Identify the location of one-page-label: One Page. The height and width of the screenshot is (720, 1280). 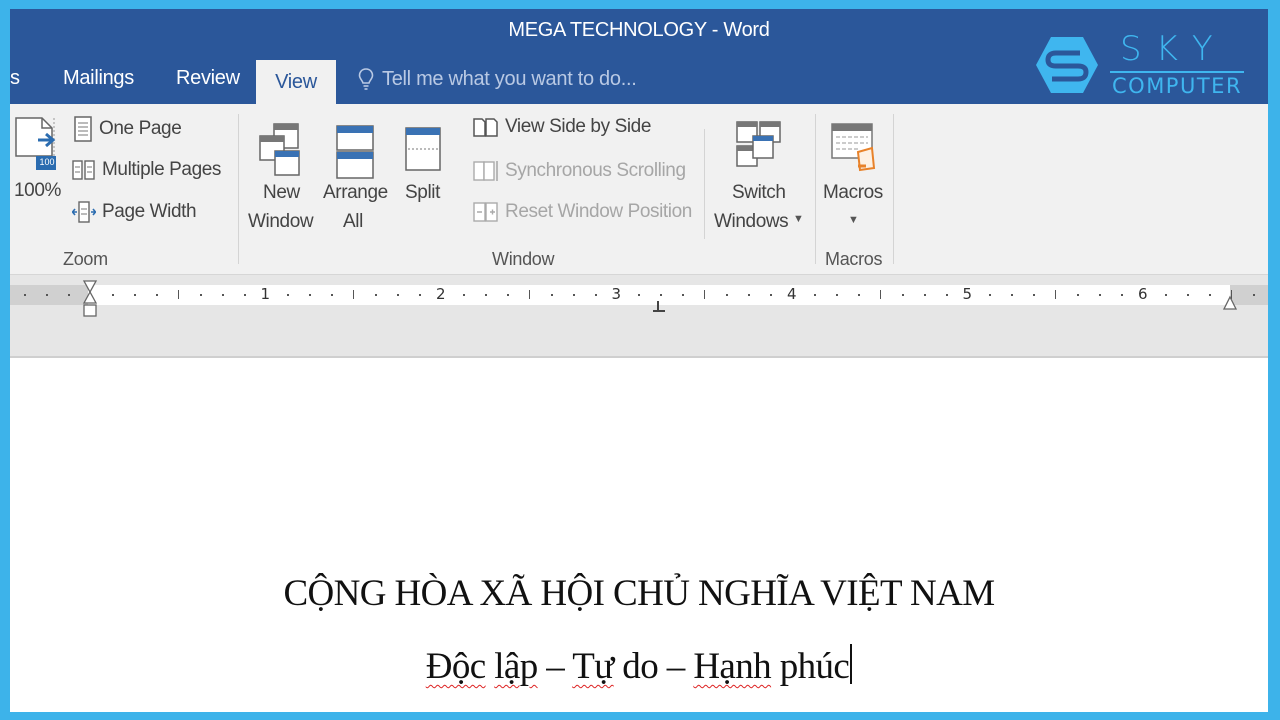
(140, 128).